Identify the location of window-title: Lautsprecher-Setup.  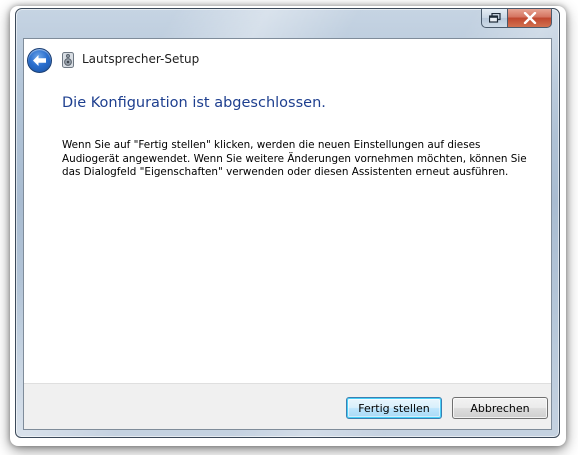
(141, 59).